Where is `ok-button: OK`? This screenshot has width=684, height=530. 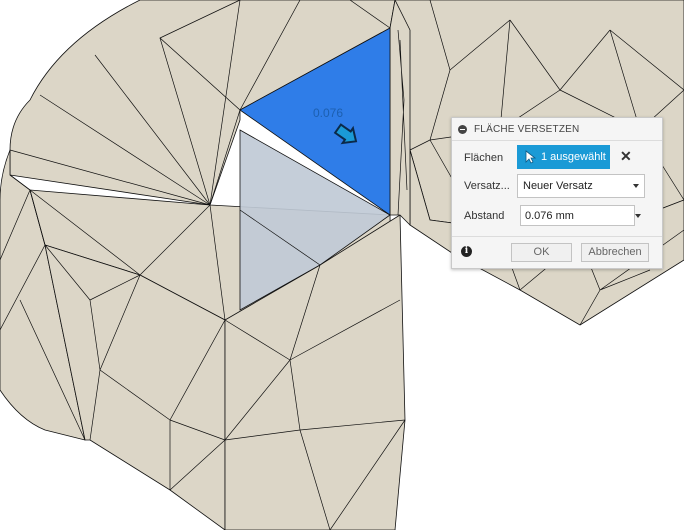 ok-button: OK is located at coordinates (541, 252).